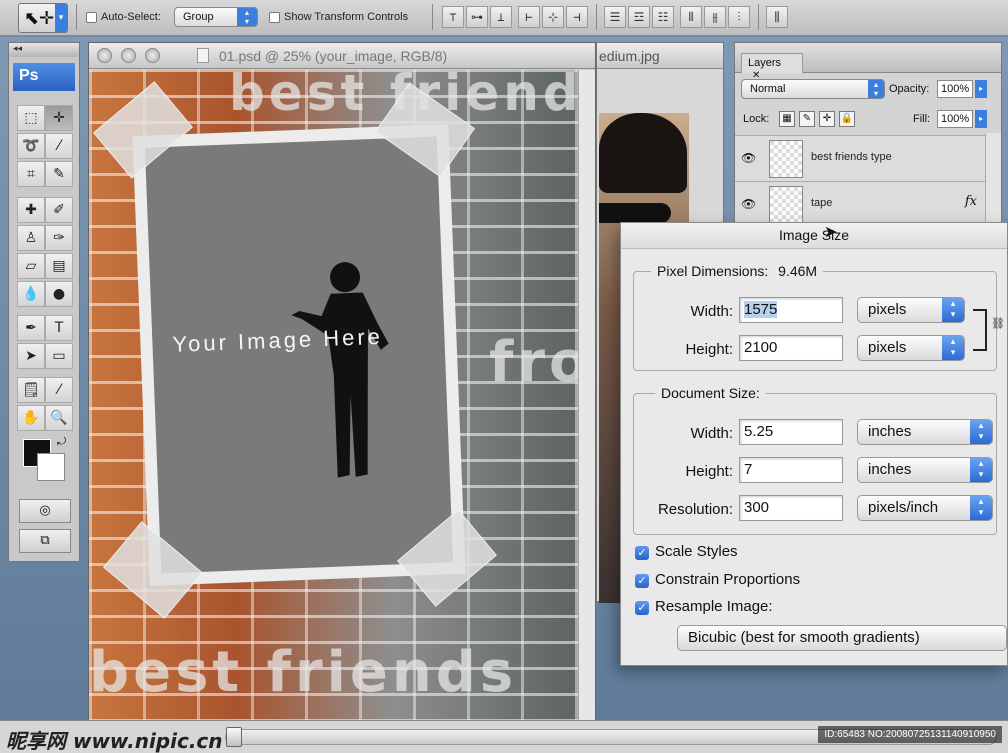  Describe the element at coordinates (31, 146) in the screenshot. I see `lasso-tool: ➰` at that location.